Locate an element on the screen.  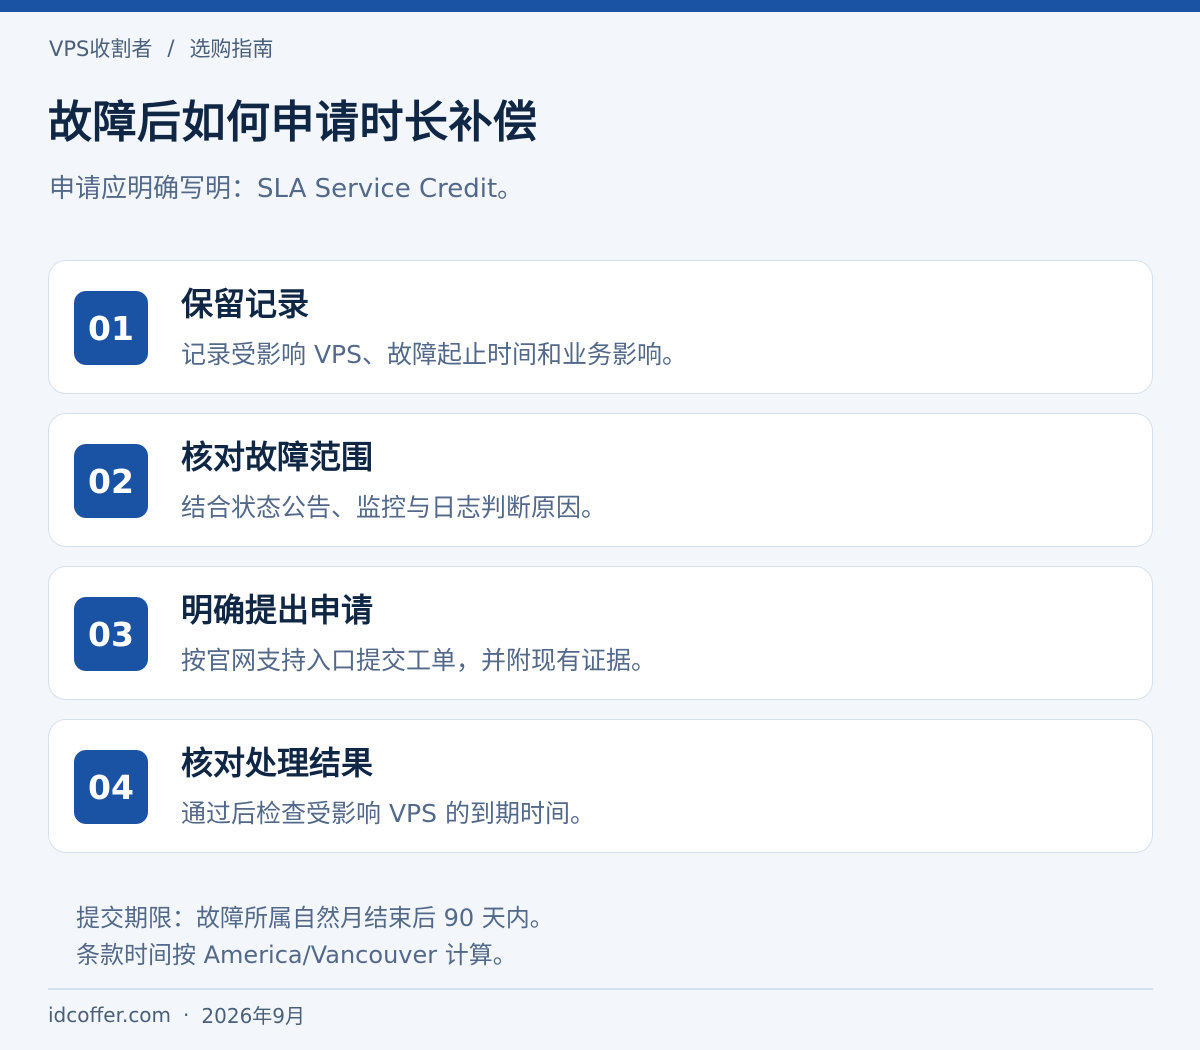
step-number-badge: 02 is located at coordinates (111, 481).